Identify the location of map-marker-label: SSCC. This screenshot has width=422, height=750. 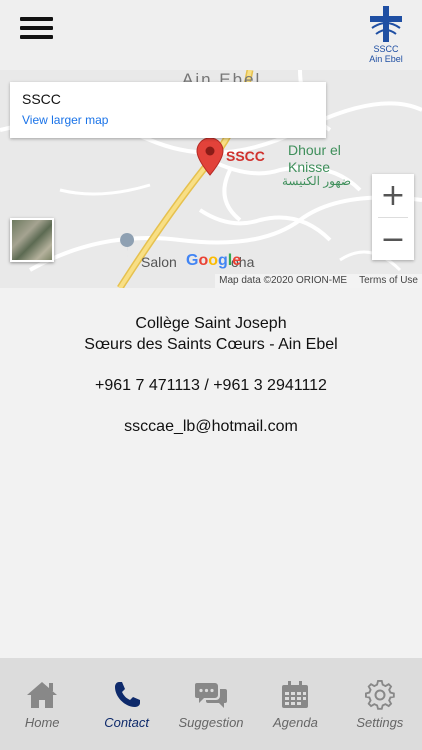
(245, 156).